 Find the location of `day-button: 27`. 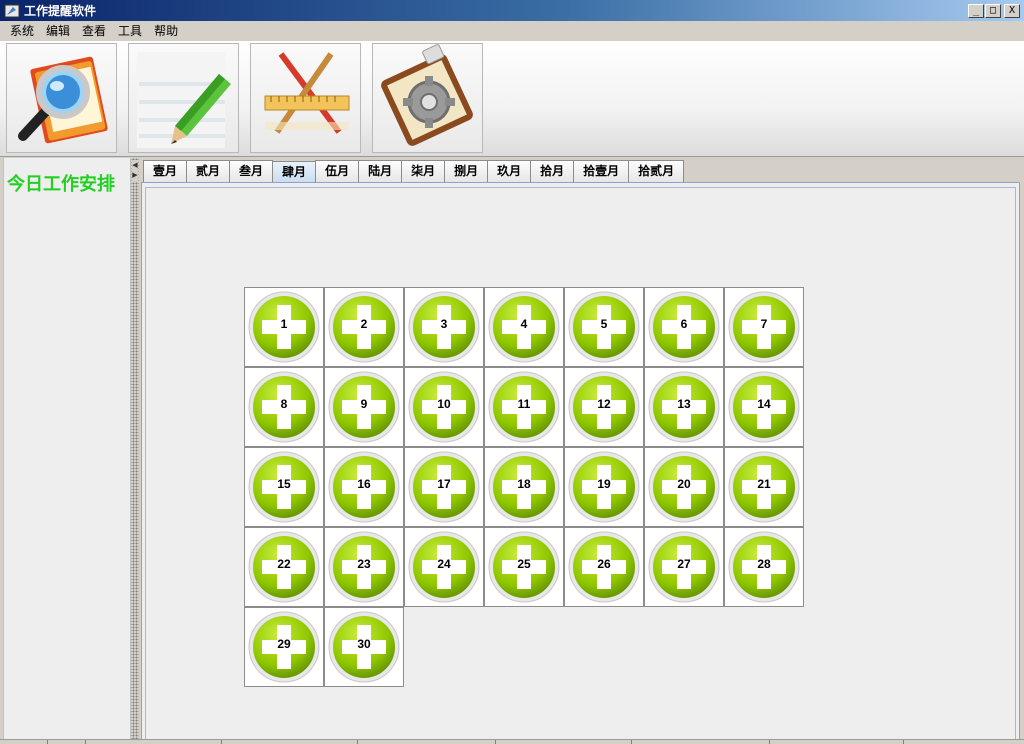

day-button: 27 is located at coordinates (684, 567).